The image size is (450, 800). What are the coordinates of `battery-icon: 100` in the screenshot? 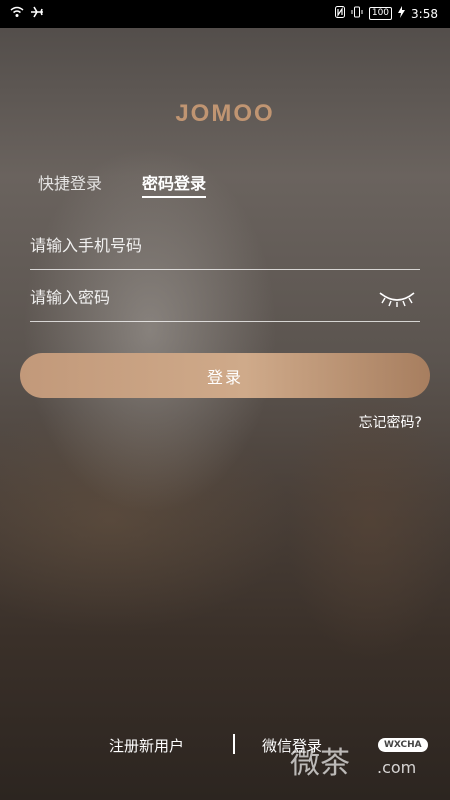 It's located at (380, 13).